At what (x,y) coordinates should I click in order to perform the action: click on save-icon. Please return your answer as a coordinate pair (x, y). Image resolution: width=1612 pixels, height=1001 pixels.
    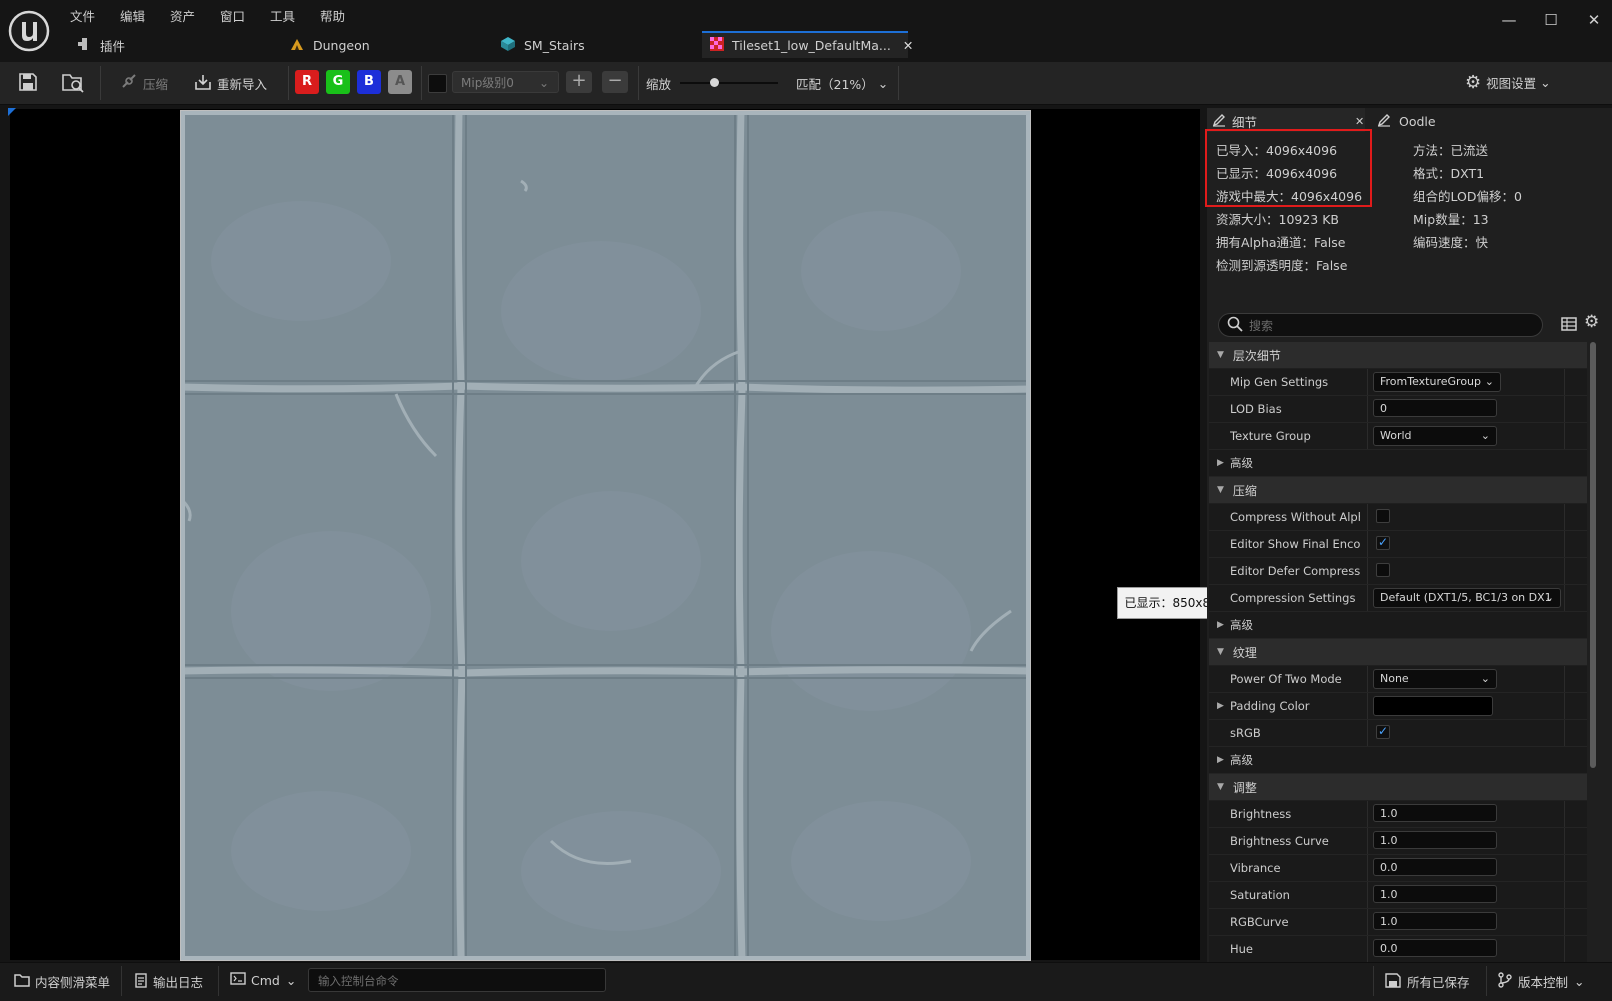
    Looking at the image, I should click on (28, 82).